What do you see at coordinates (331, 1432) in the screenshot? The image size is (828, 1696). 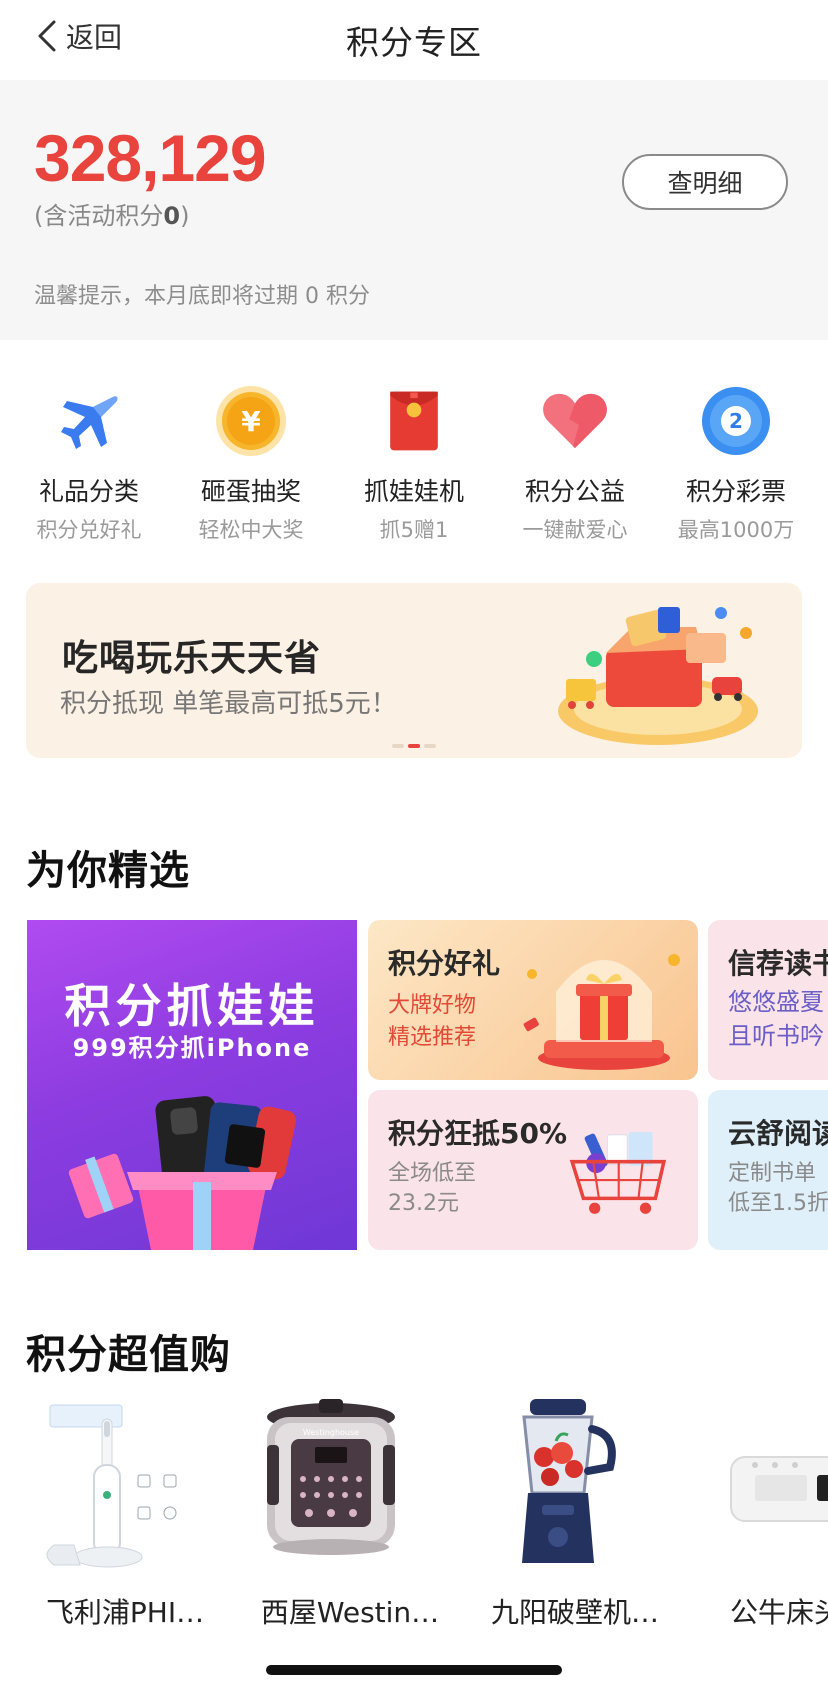 I see `cooker-brand-text: Westinghouse` at bounding box center [331, 1432].